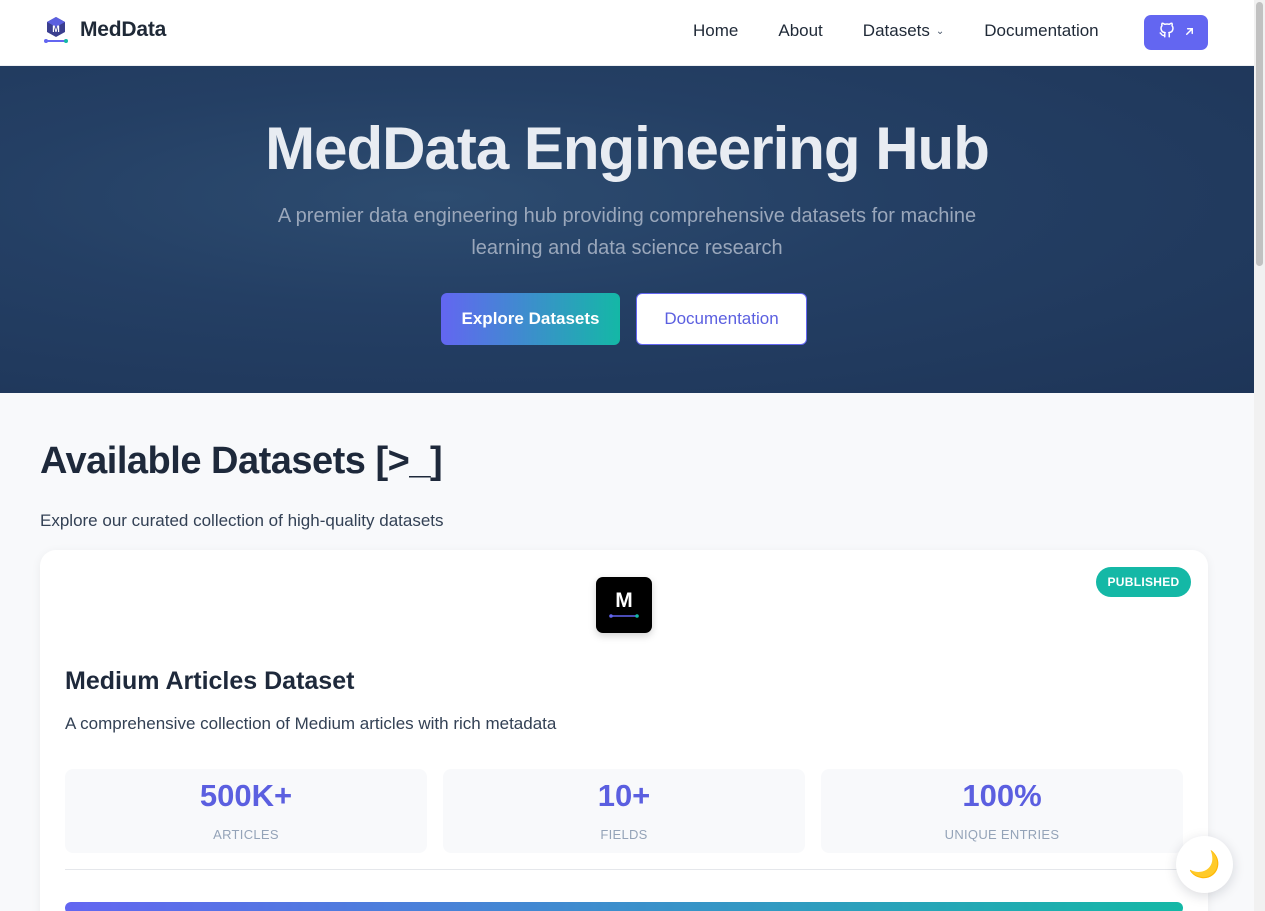 This screenshot has height=911, width=1265. I want to click on hero-title: MedData Engineering Hub, so click(627, 148).